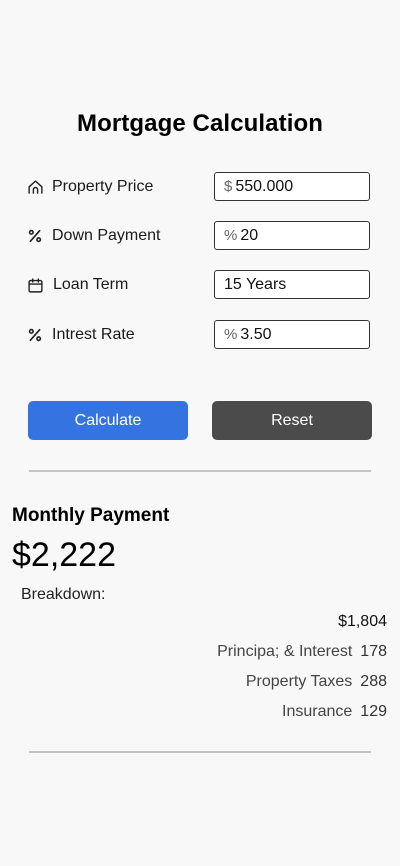  Describe the element at coordinates (292, 420) in the screenshot. I see `reset-button: Reset` at that location.